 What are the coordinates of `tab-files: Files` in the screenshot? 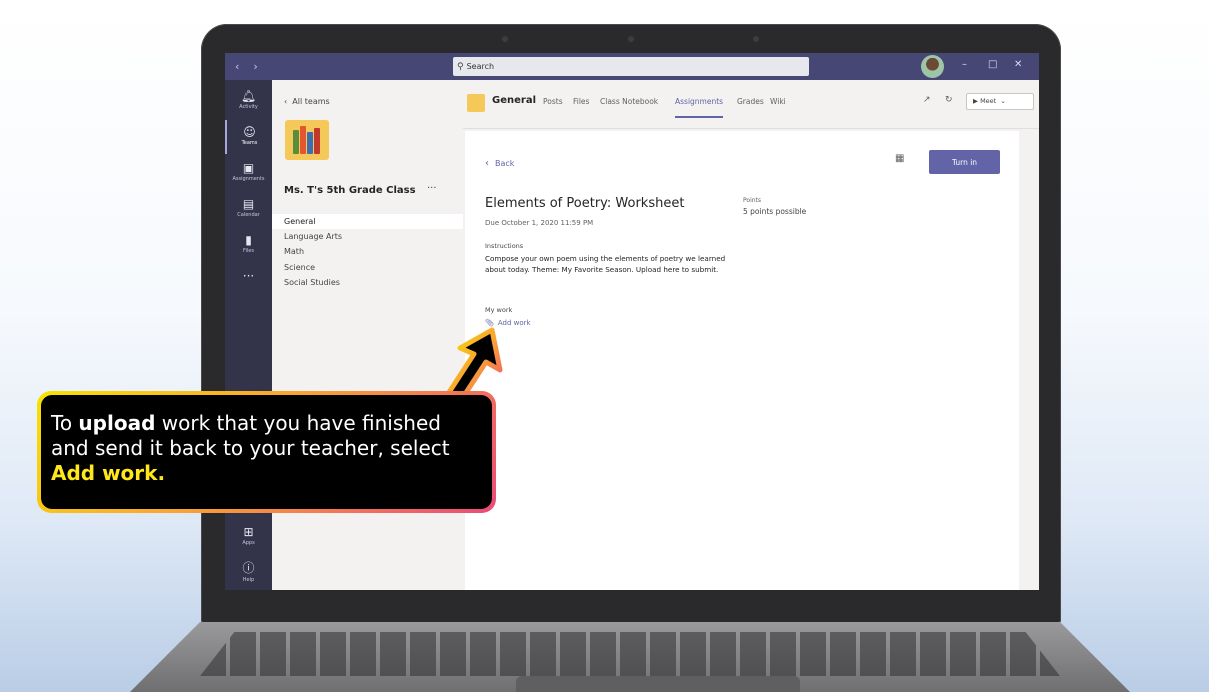 It's located at (581, 101).